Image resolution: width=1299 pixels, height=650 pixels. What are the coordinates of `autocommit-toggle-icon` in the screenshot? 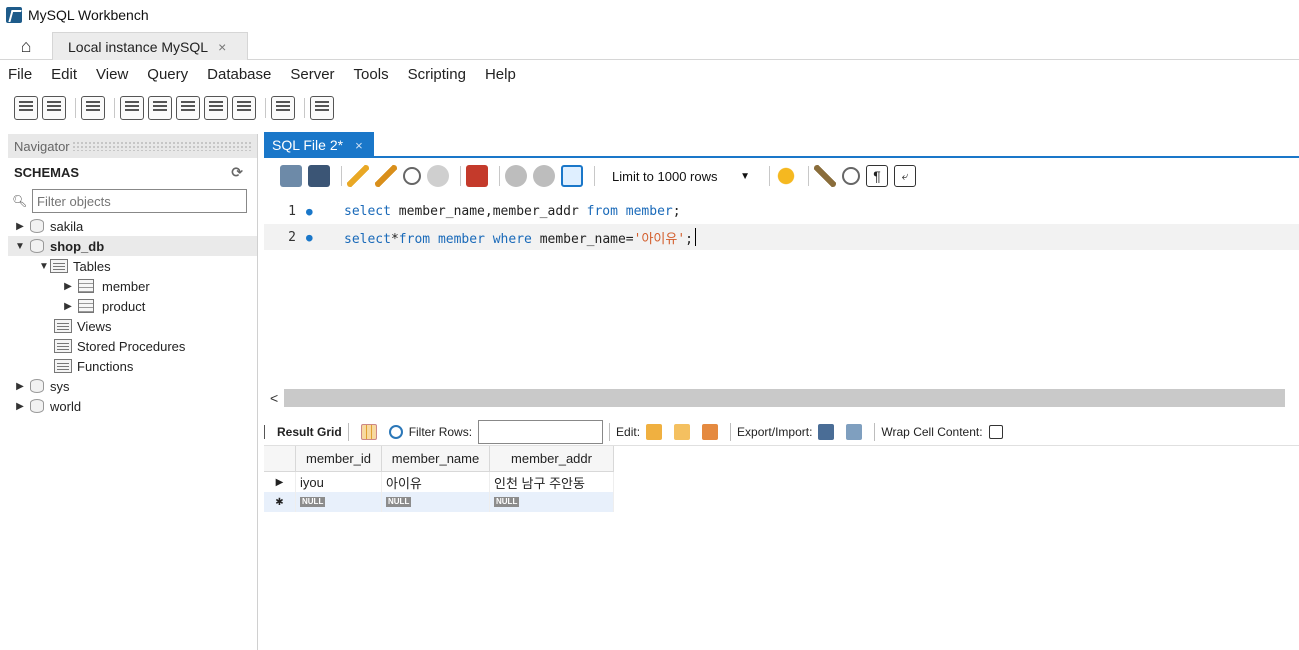 It's located at (572, 176).